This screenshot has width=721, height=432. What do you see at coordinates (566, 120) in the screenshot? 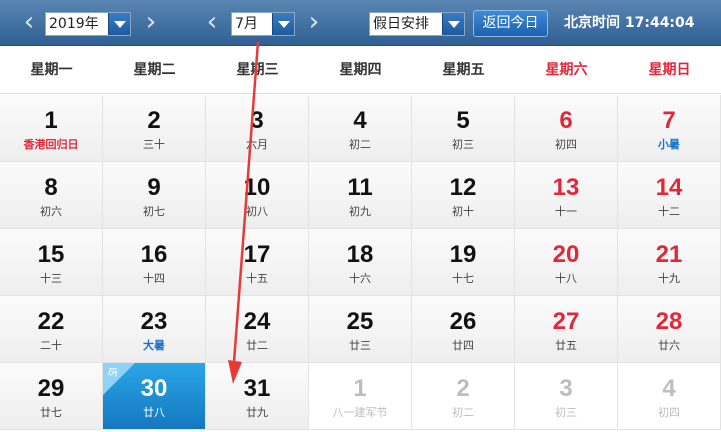
I see `day-number: 6` at bounding box center [566, 120].